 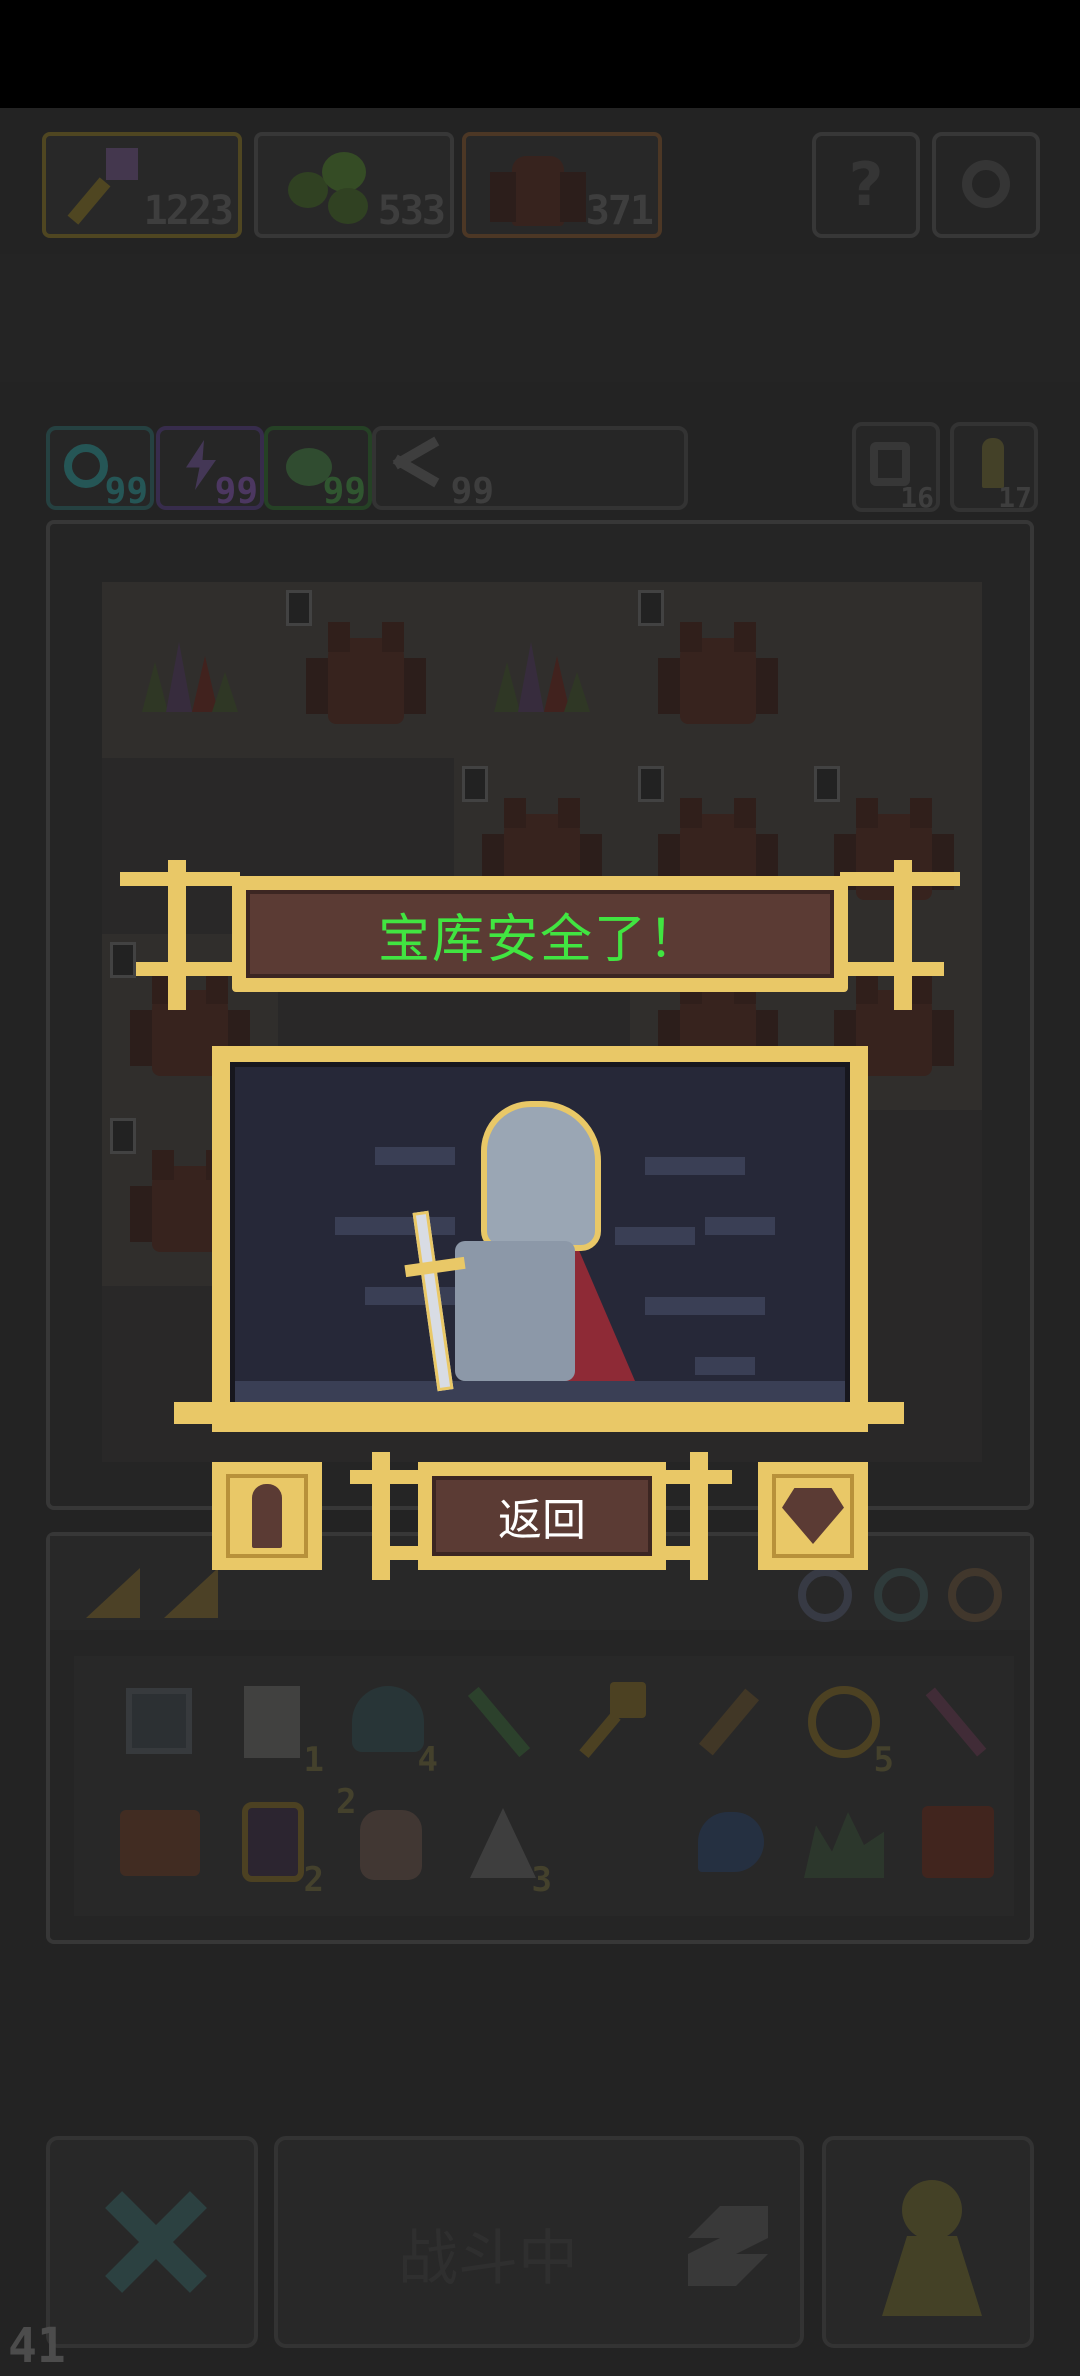 I want to click on dialog-title: 宝库安全了！, so click(x=539, y=939).